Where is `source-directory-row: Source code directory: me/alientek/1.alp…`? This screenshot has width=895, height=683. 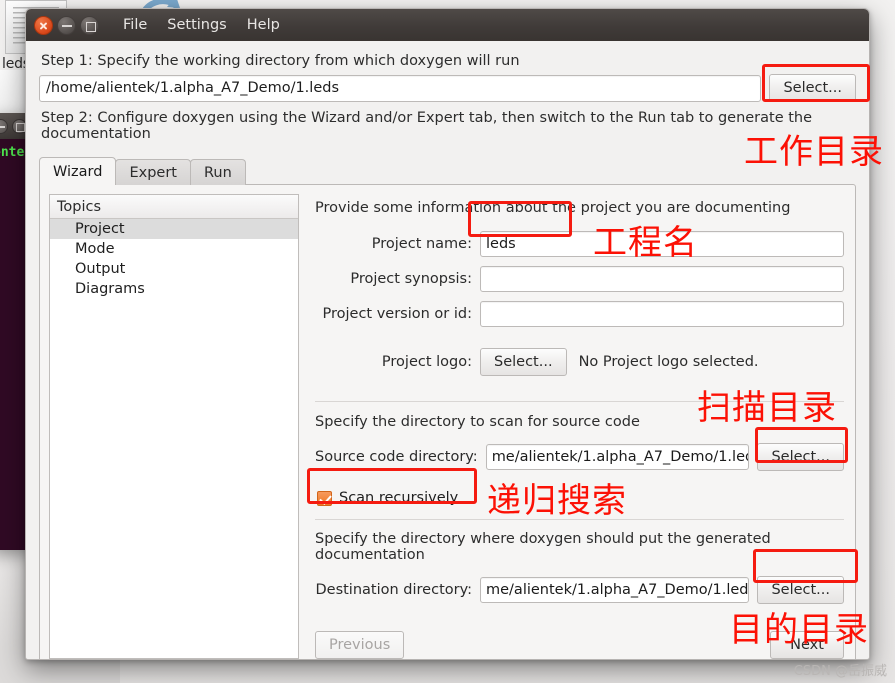
source-directory-row: Source code directory: me/alientek/1.alp… is located at coordinates (579, 457).